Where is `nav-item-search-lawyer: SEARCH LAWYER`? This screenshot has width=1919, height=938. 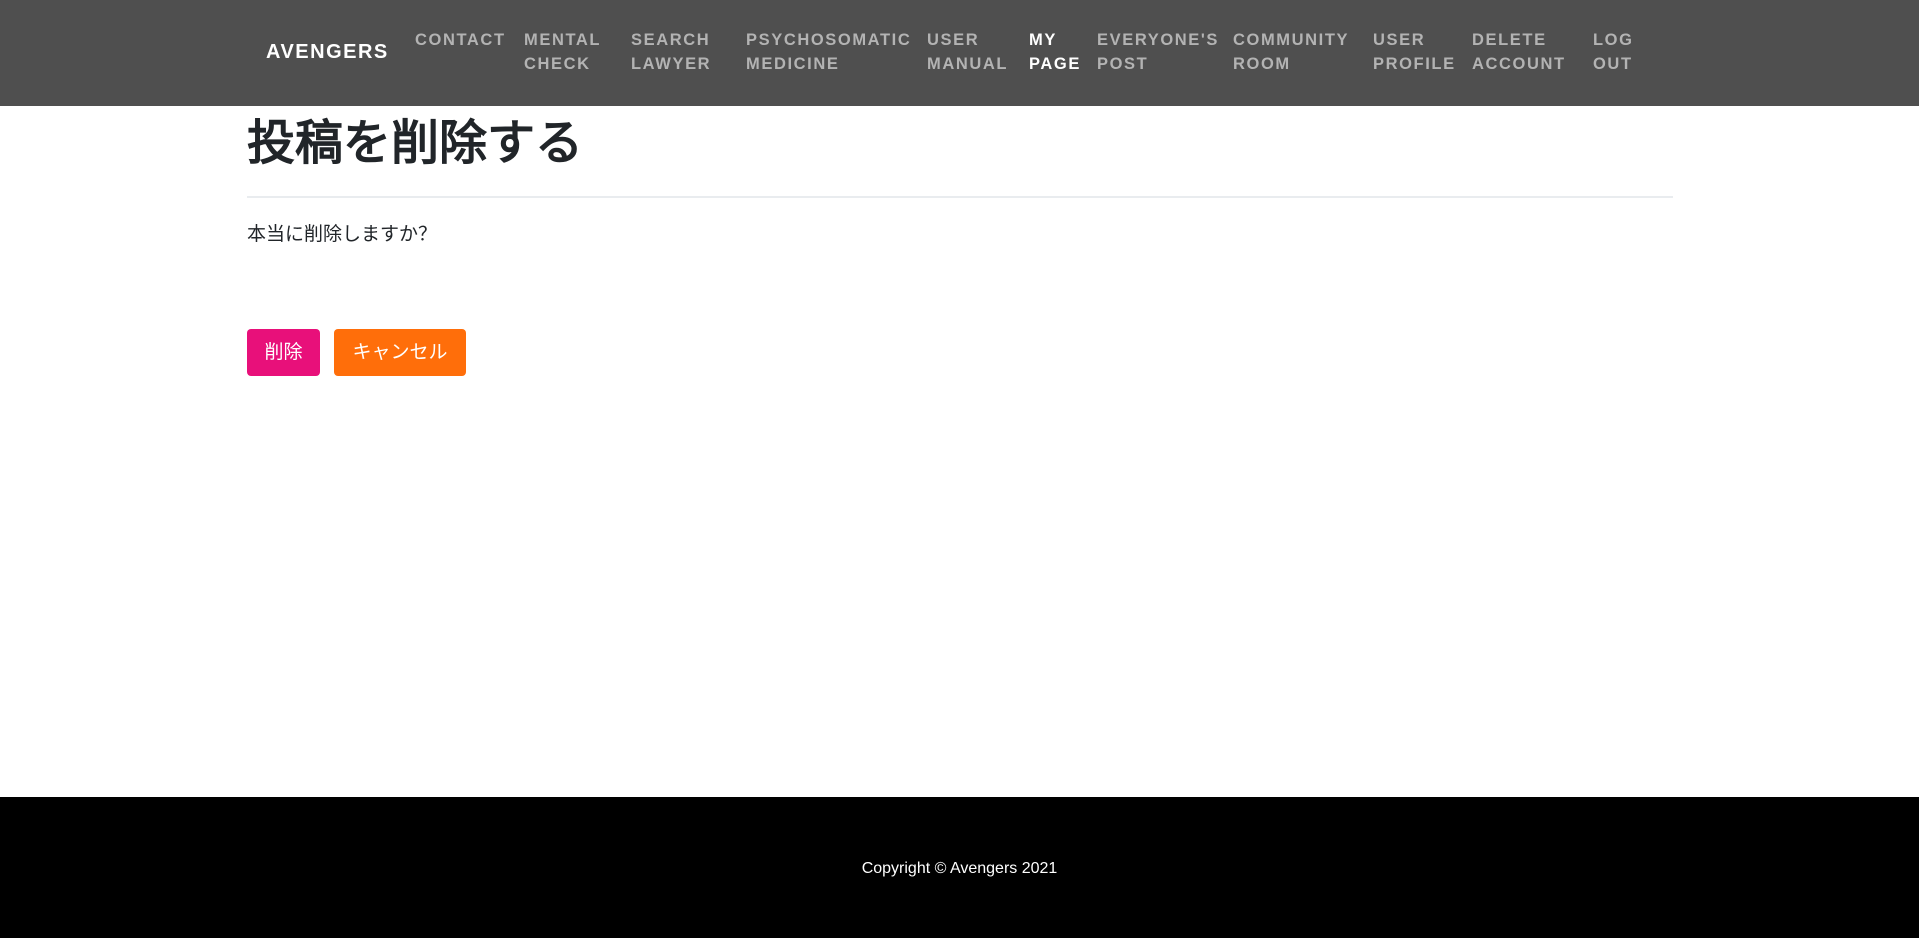 nav-item-search-lawyer: SEARCH LAWYER is located at coordinates (671, 52).